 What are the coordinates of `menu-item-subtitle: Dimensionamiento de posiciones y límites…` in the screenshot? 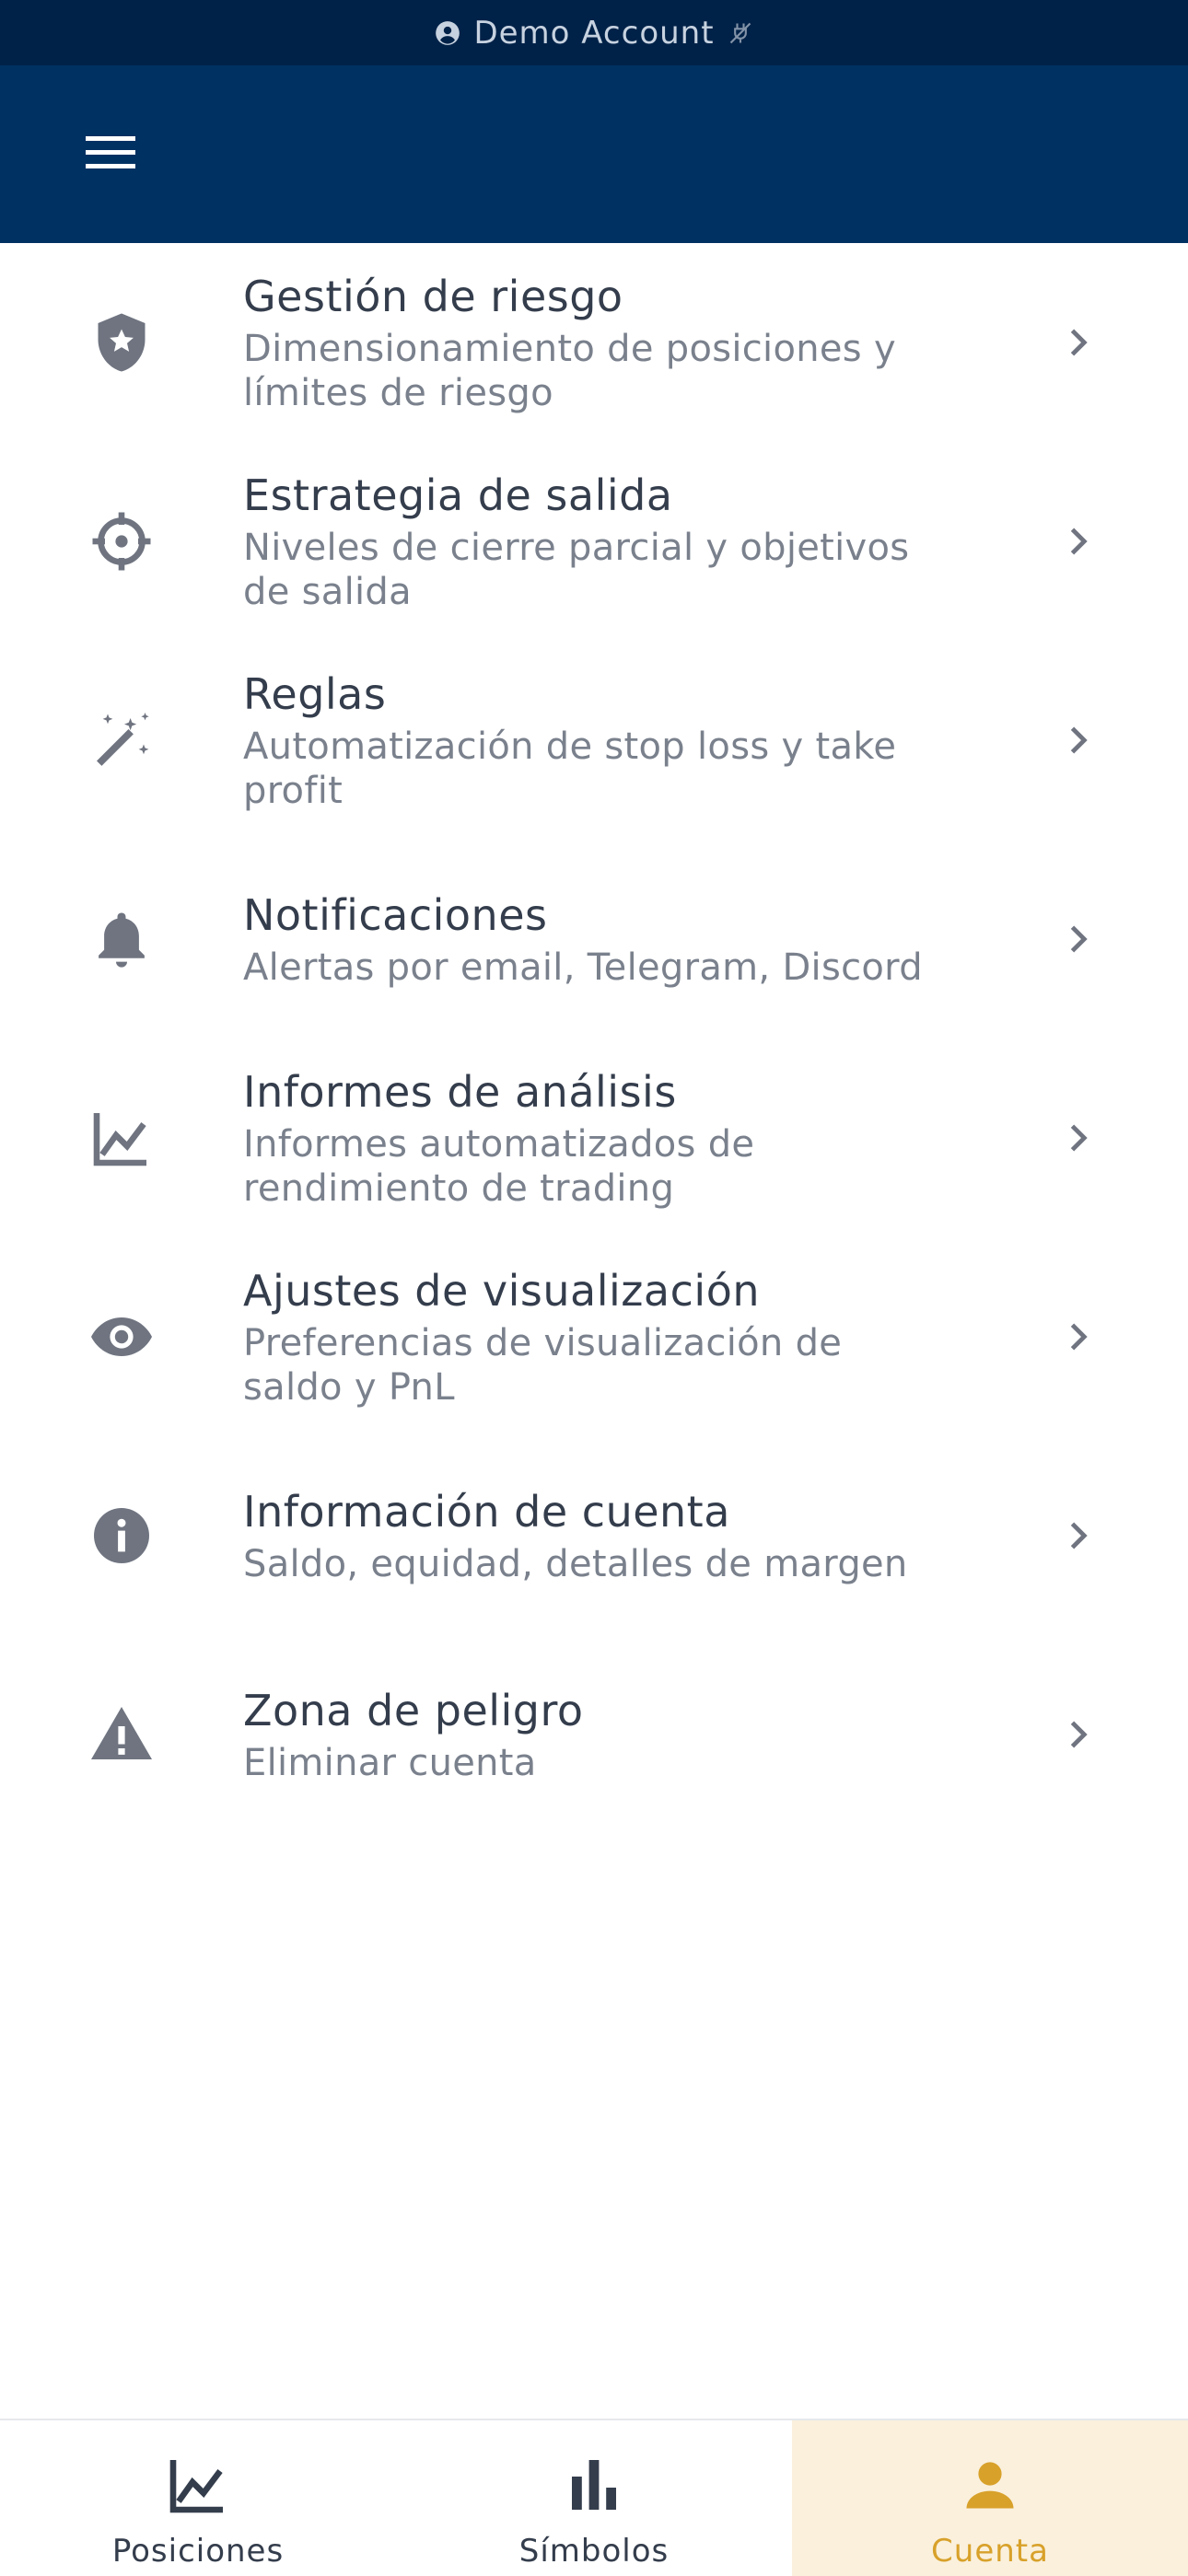 It's located at (569, 371).